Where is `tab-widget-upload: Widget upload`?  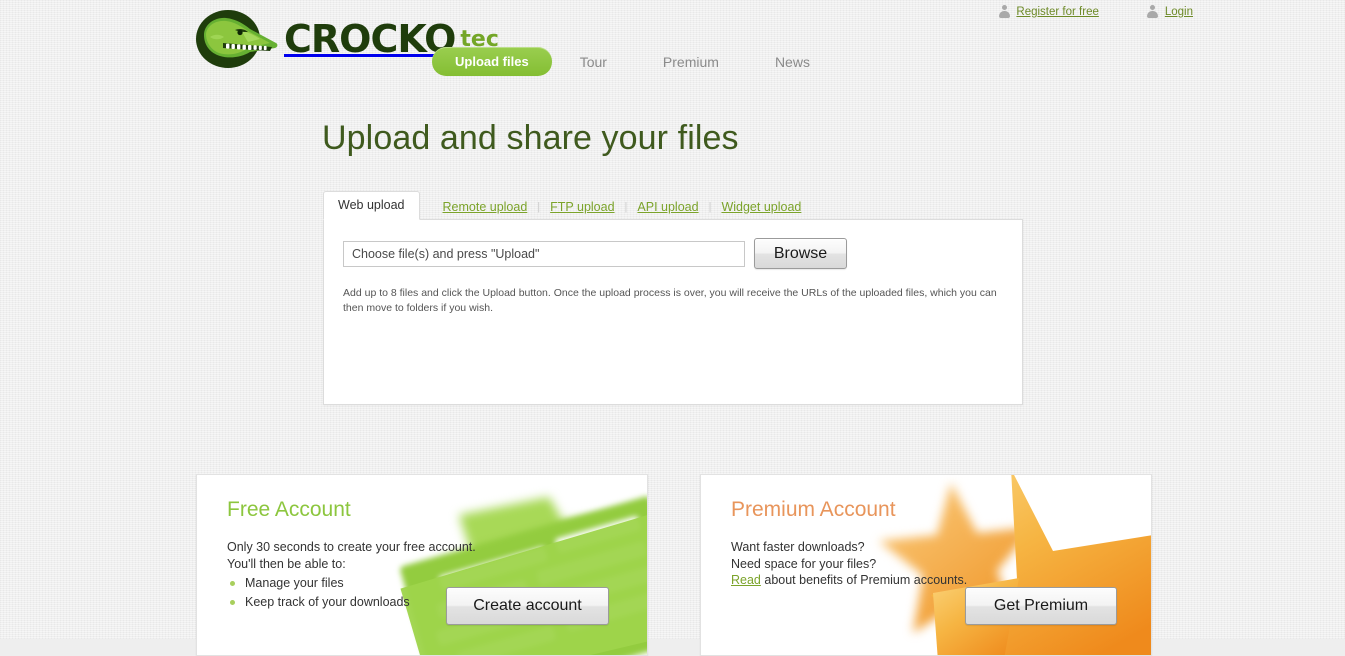 tab-widget-upload: Widget upload is located at coordinates (761, 207).